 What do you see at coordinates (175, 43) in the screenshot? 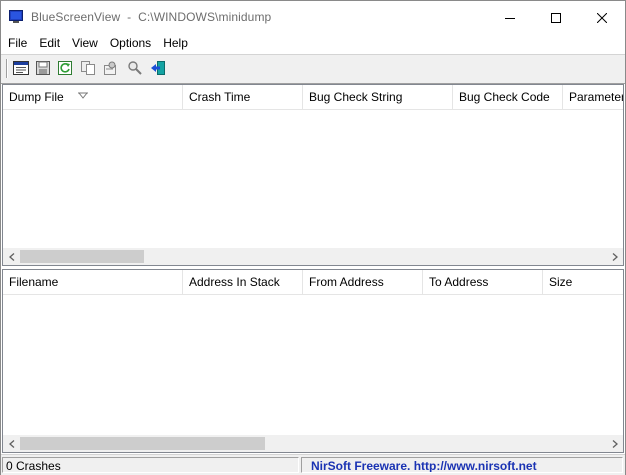
I see `menu-help: Help` at bounding box center [175, 43].